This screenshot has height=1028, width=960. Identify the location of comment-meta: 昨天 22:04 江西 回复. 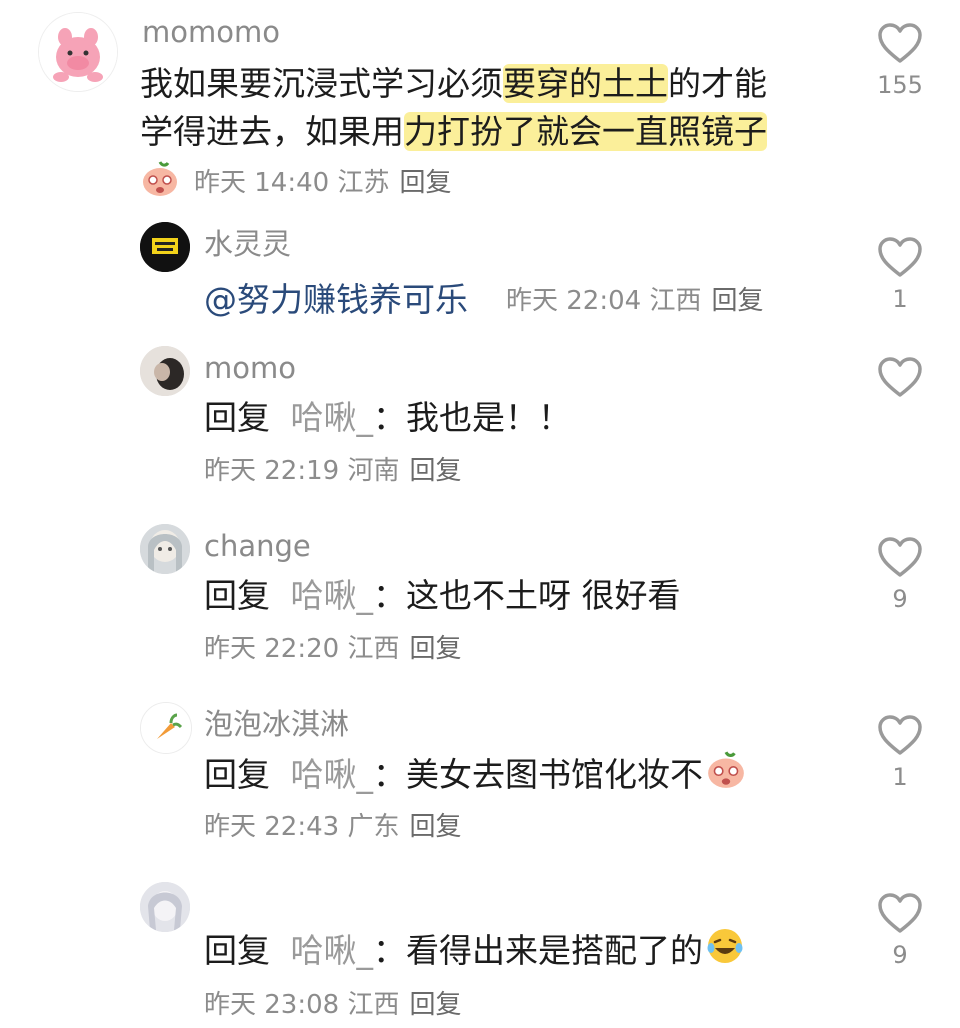
(635, 301).